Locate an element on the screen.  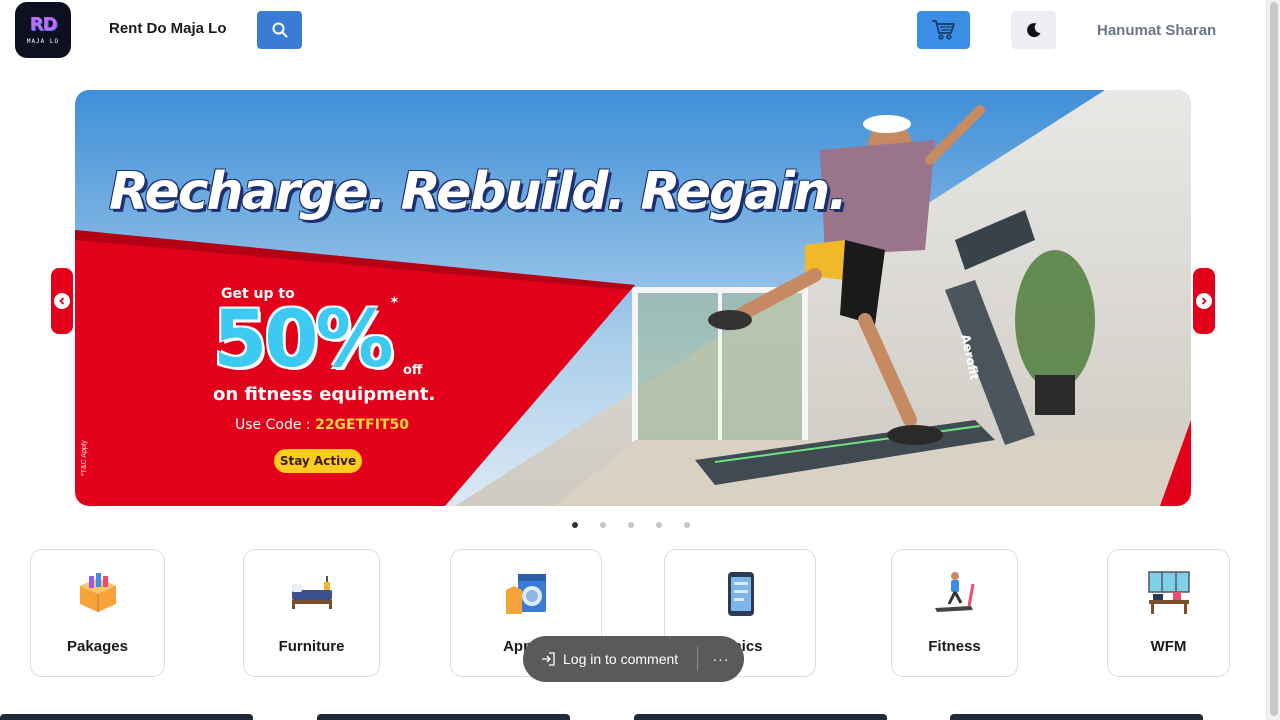
promo-off: off is located at coordinates (413, 370).